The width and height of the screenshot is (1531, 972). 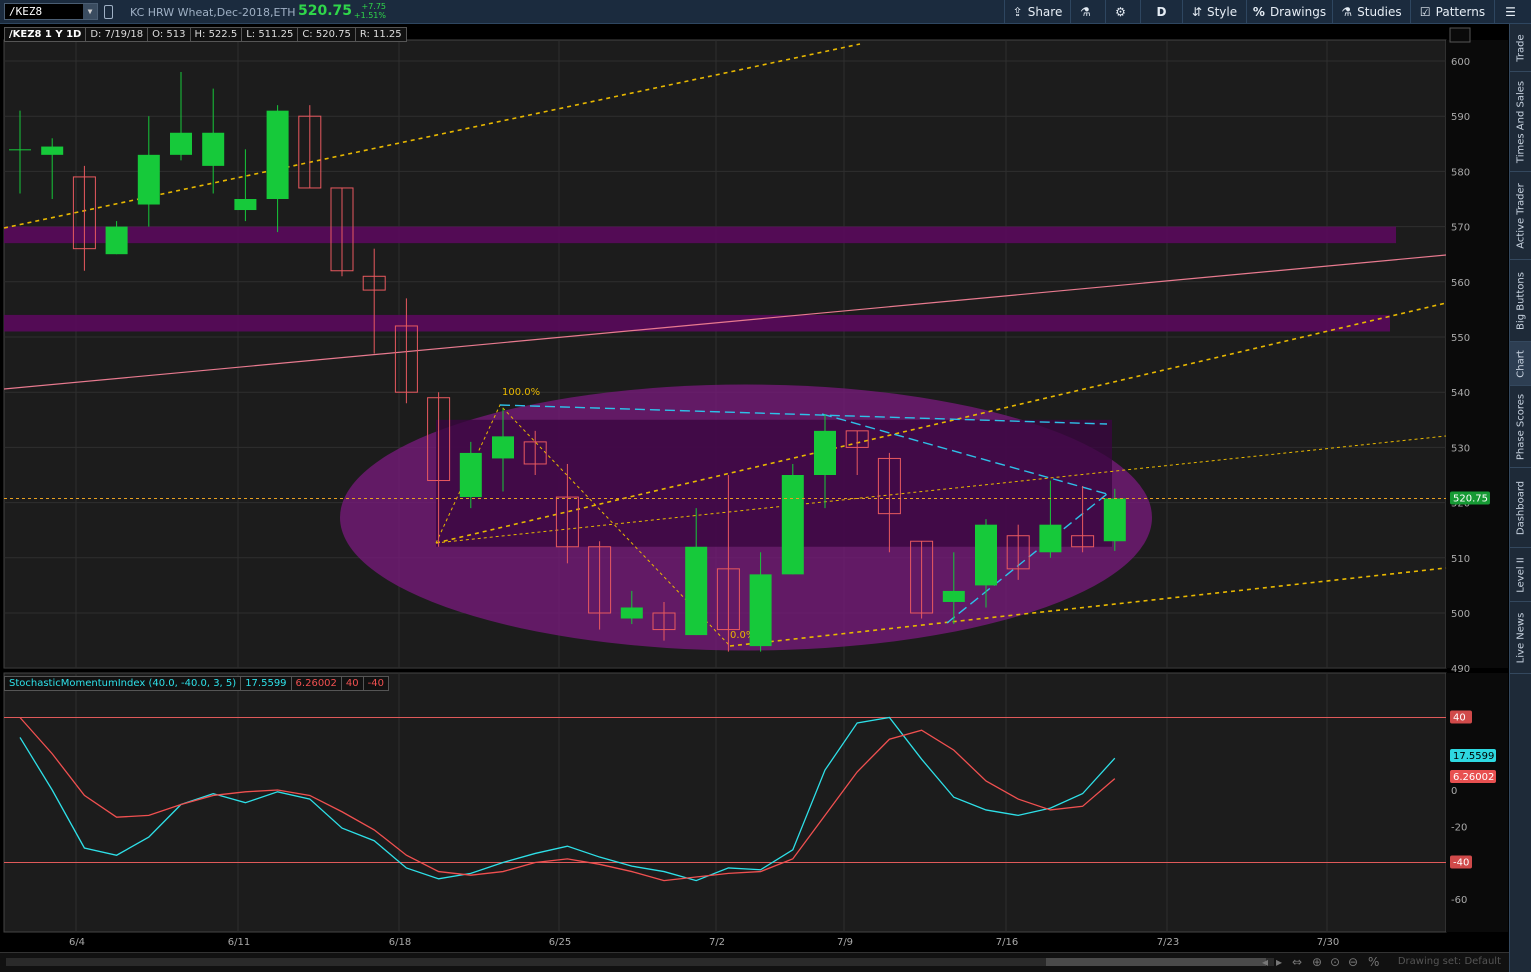 What do you see at coordinates (1470, 498) in the screenshot?
I see `last-price-label: 520.75` at bounding box center [1470, 498].